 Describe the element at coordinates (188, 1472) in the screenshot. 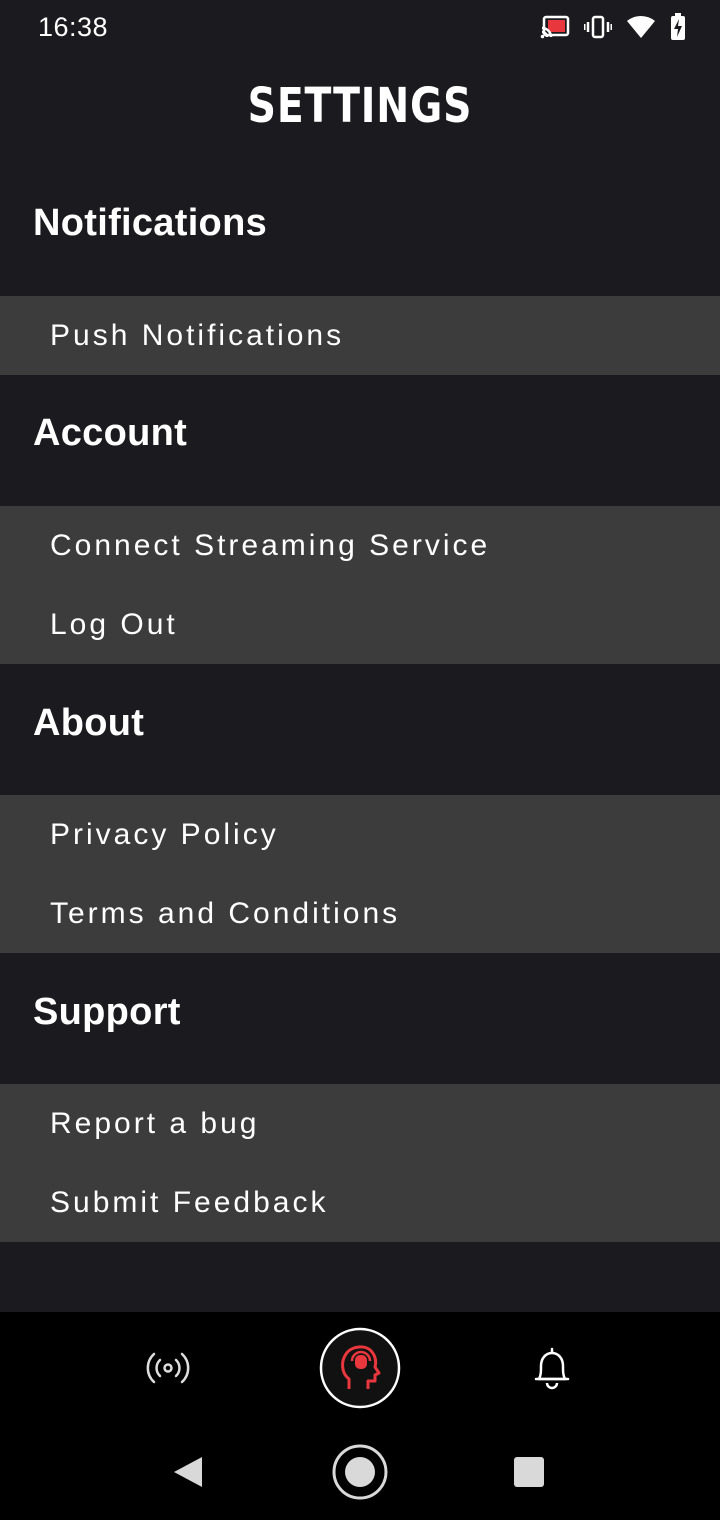

I see `back-icon` at that location.